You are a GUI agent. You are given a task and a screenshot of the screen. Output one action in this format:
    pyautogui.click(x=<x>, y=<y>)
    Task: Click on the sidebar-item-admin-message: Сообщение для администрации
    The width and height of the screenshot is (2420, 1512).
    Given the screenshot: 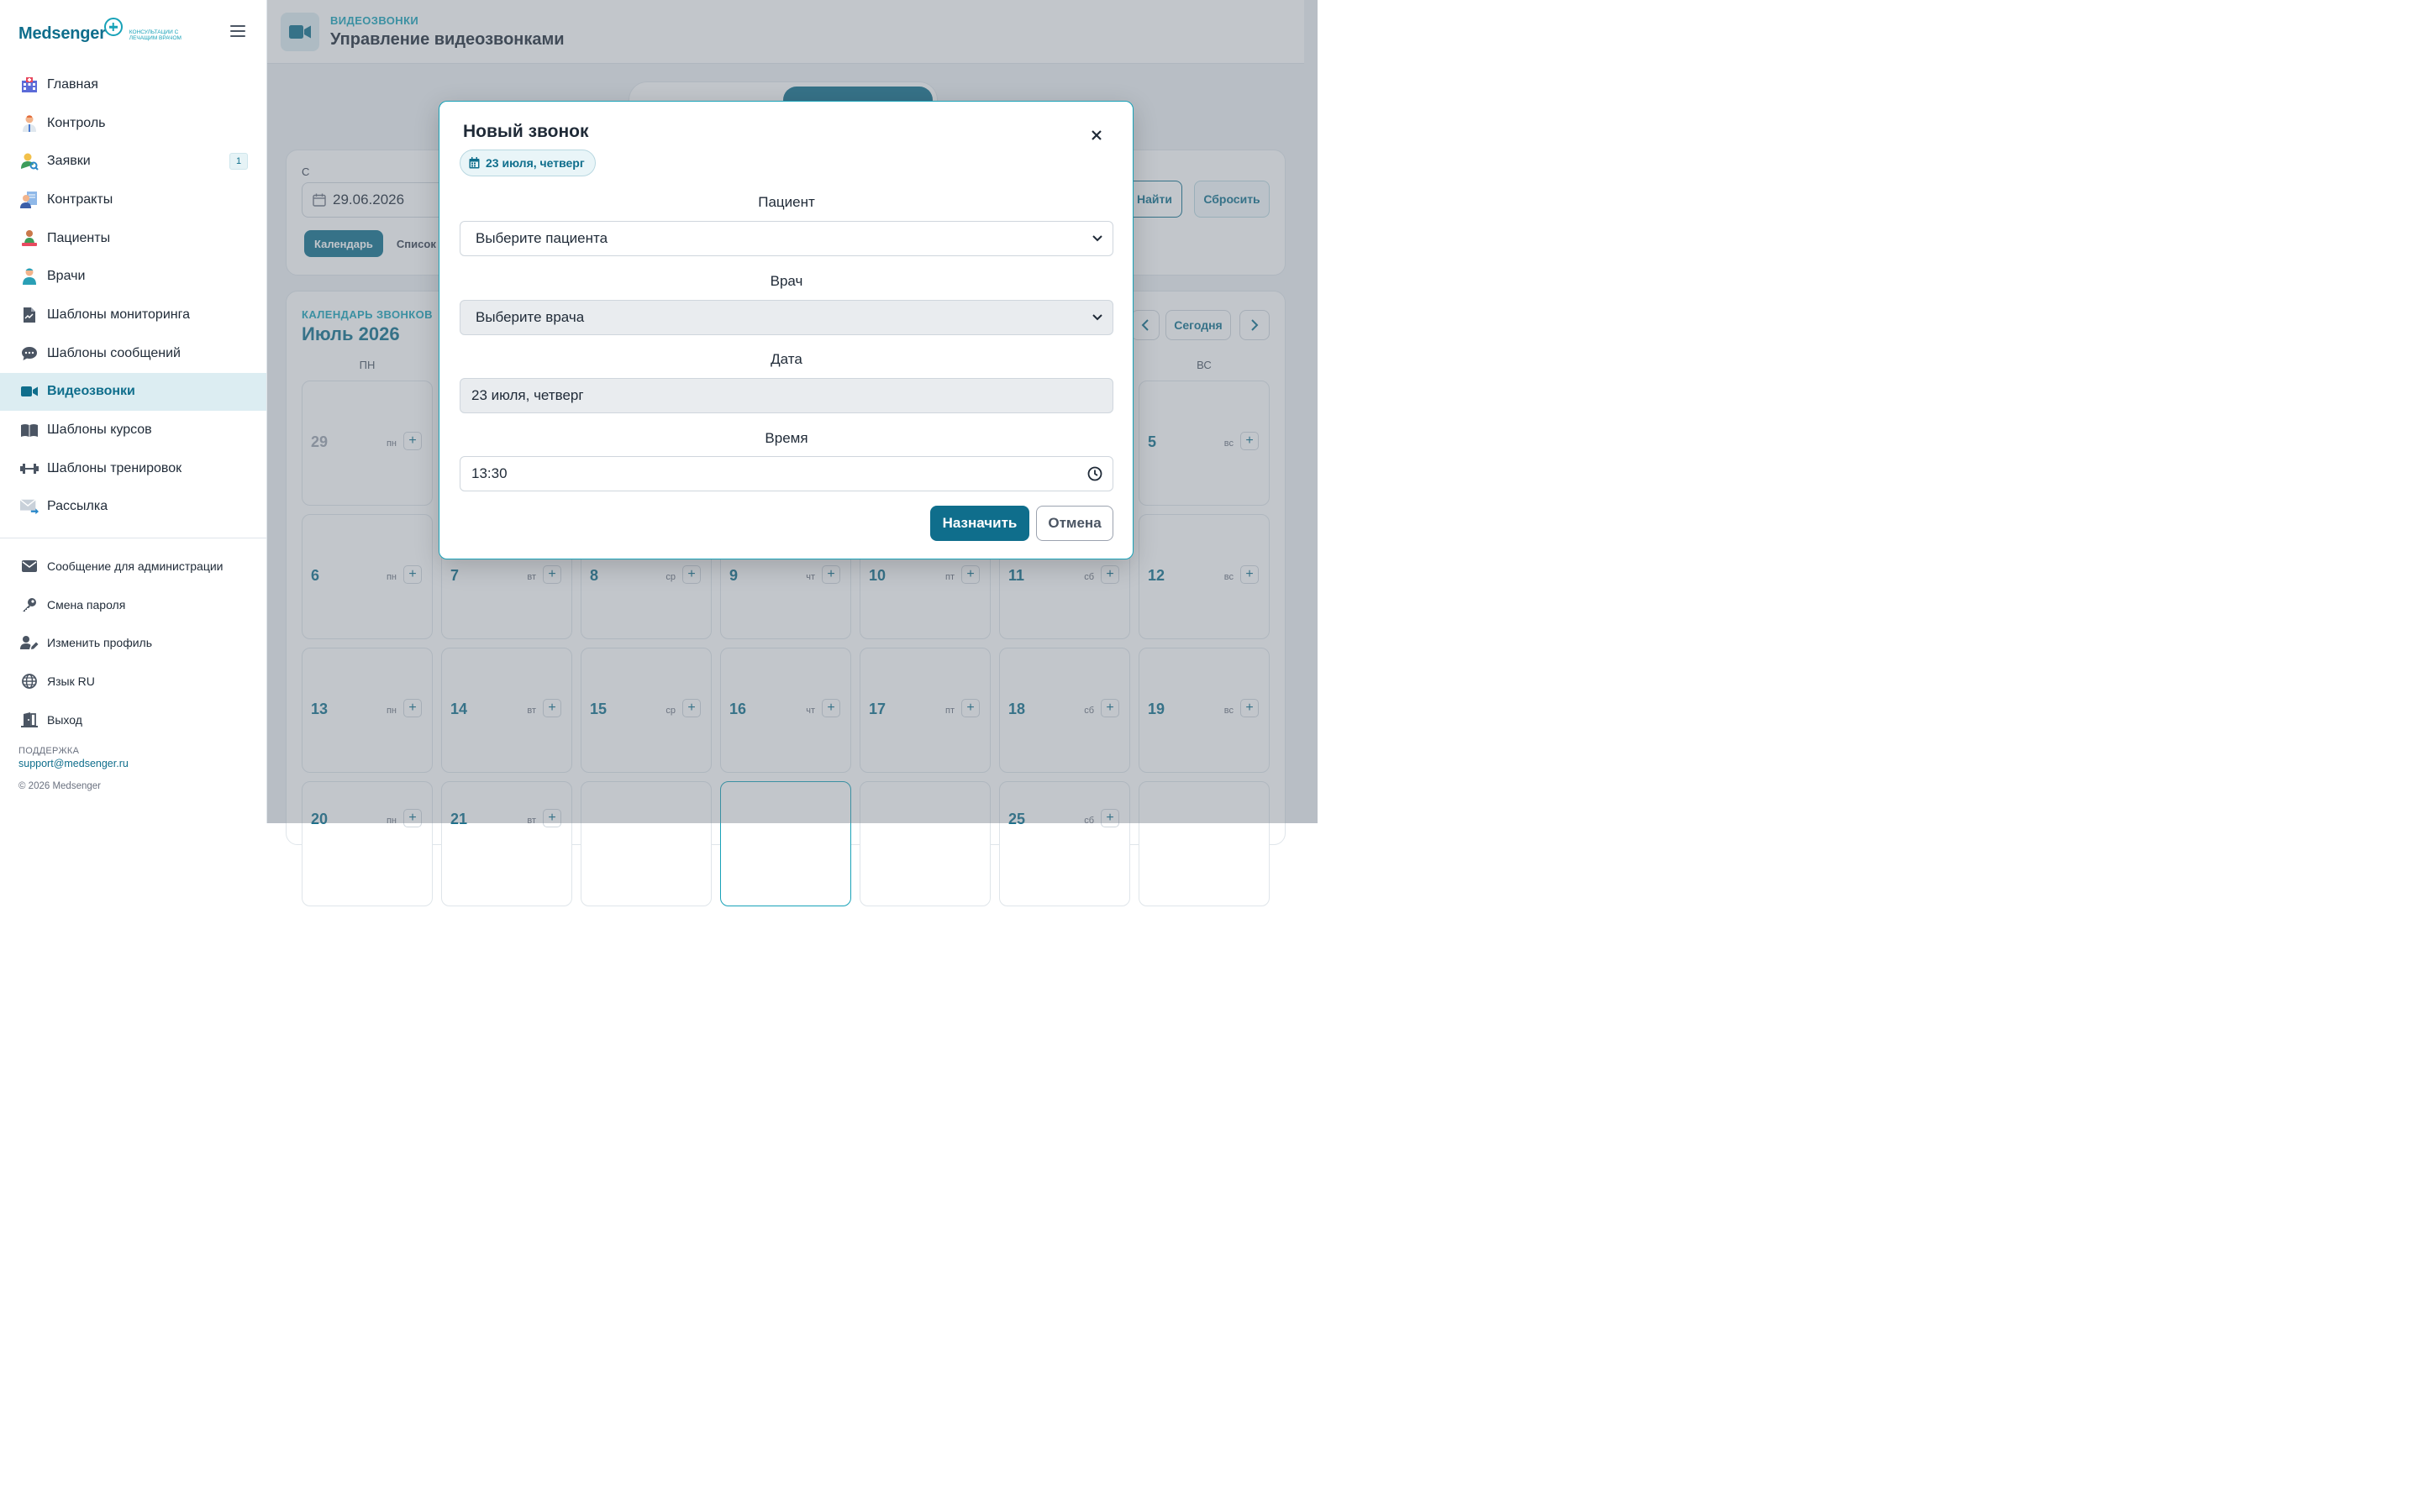 What is the action you would take?
    pyautogui.click(x=133, y=566)
    